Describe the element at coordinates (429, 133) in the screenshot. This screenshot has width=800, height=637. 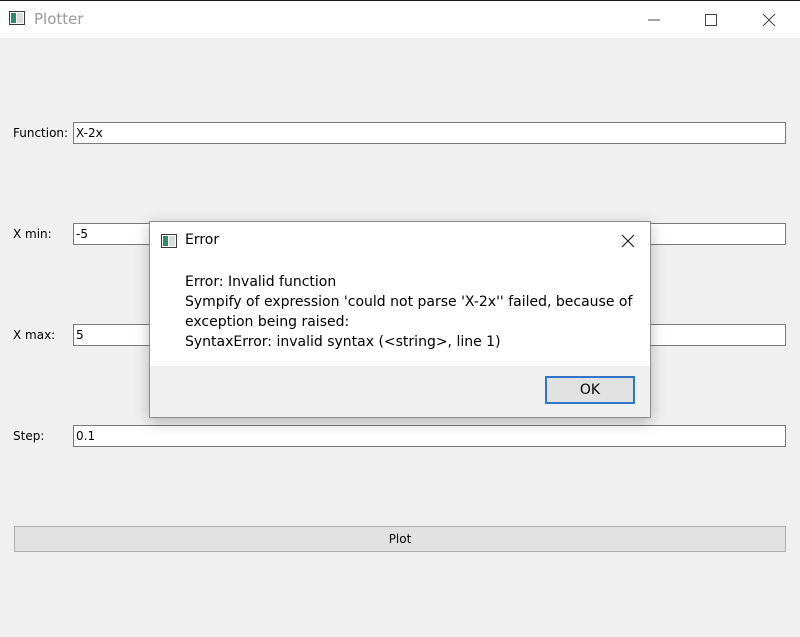
I see `function-input` at that location.